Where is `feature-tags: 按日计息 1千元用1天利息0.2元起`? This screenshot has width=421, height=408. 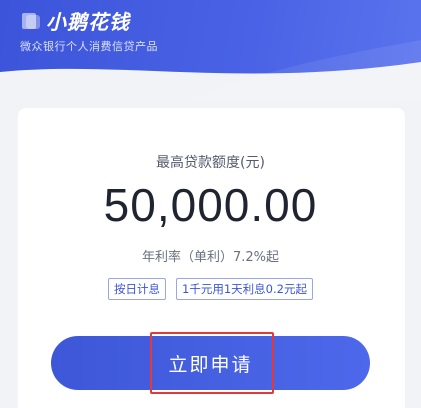
feature-tags: 按日计息 1千元用1天利息0.2元起 is located at coordinates (210, 289).